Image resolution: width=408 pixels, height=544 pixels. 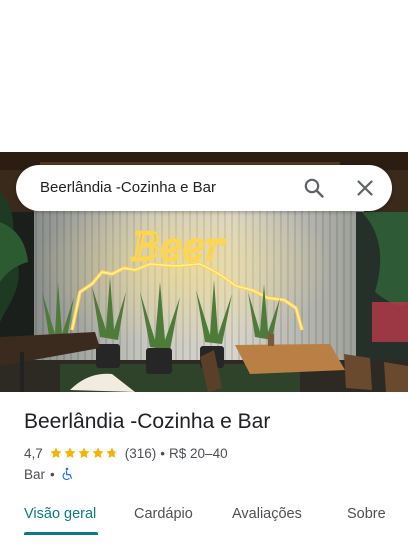 What do you see at coordinates (267, 514) in the screenshot?
I see `tab-reviews: Avaliações` at bounding box center [267, 514].